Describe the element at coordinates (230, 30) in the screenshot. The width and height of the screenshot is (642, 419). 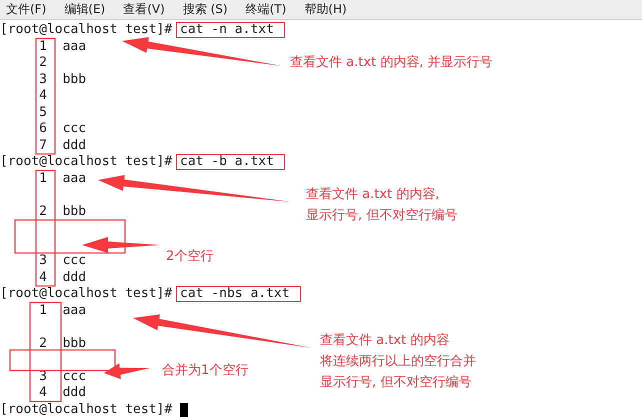
I see `command-text: cat -n a.txt` at that location.